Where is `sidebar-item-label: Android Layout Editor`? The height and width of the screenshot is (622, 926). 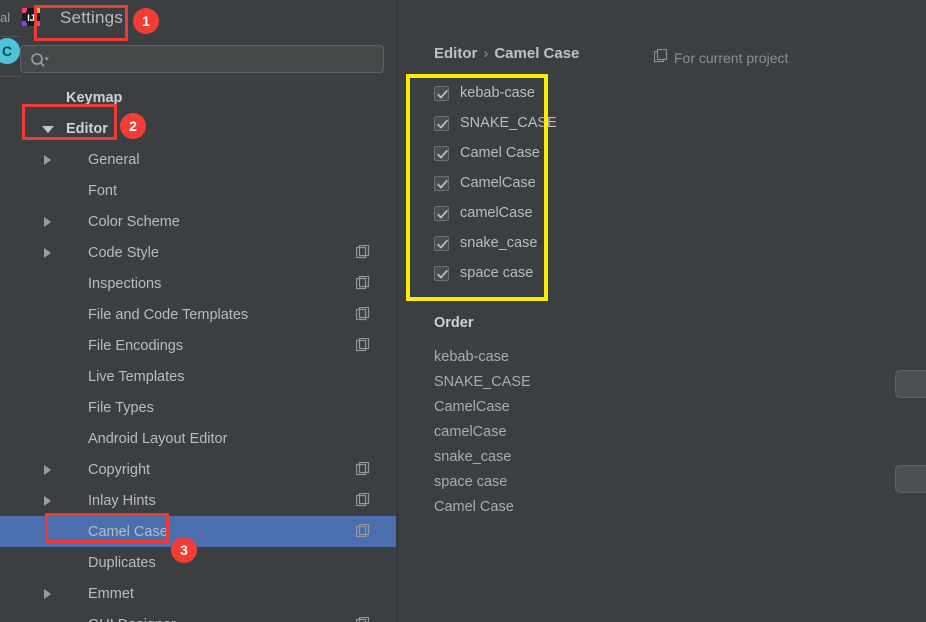
sidebar-item-label: Android Layout Editor is located at coordinates (158, 438).